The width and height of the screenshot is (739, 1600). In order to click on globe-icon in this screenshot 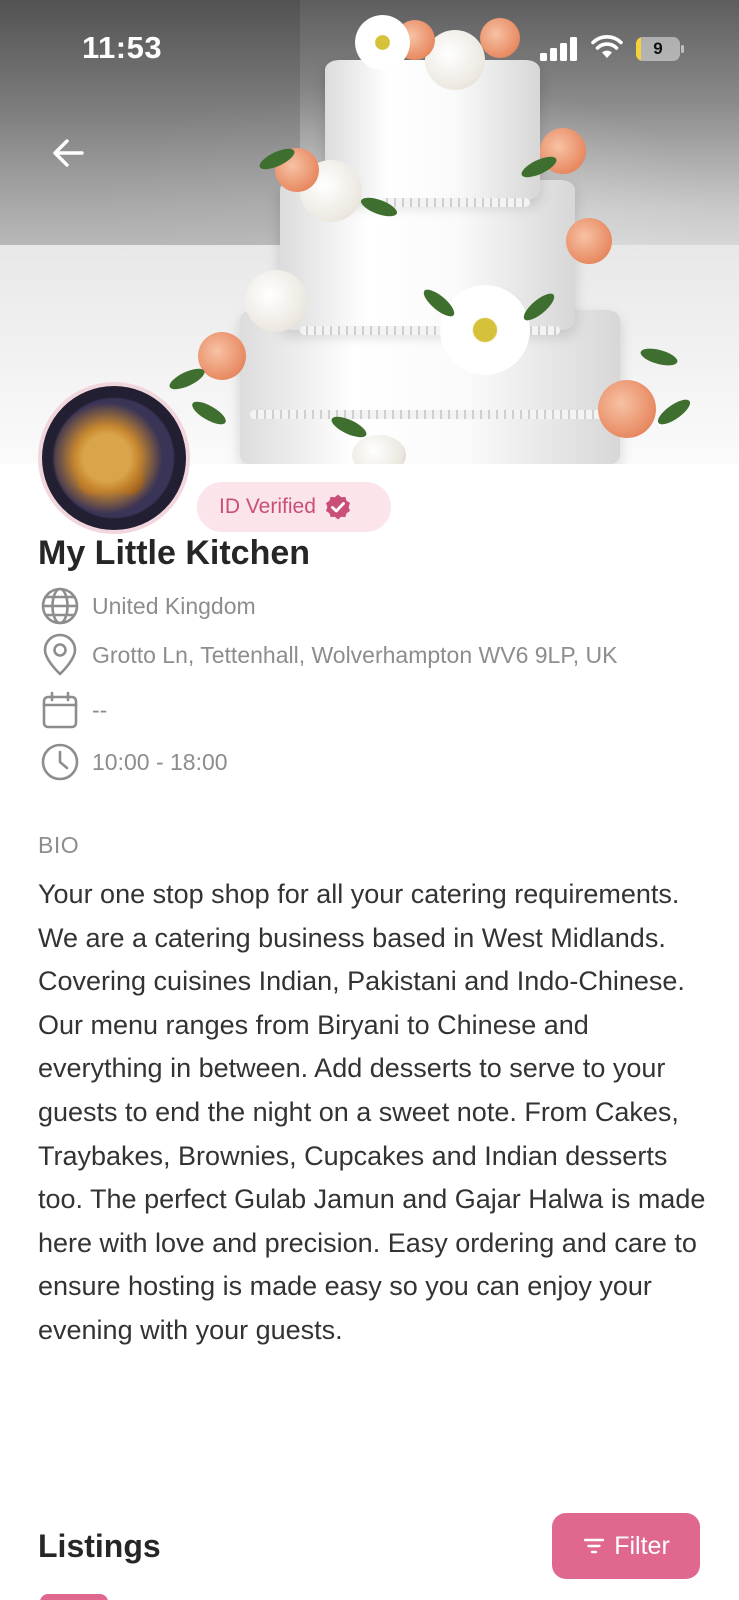, I will do `click(60, 606)`.